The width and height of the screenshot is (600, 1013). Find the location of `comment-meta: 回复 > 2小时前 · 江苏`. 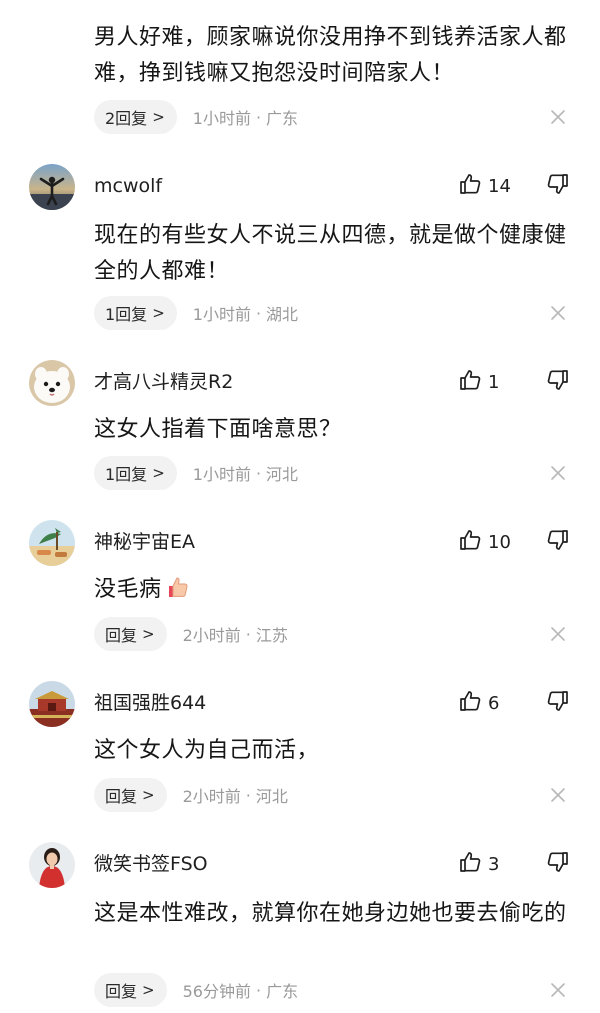

comment-meta: 回复 > 2小时前 · 江苏 is located at coordinates (191, 634).